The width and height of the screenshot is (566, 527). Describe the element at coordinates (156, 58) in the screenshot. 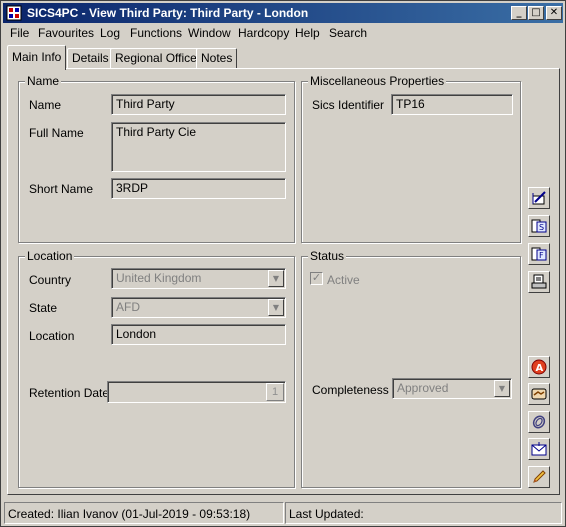

I see `tab-regional-office: Regional Office` at that location.